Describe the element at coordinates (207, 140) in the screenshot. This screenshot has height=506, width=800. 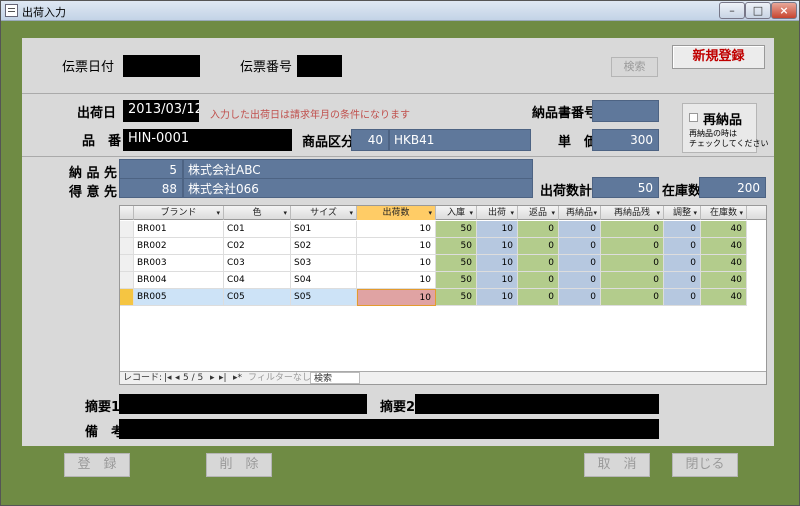
I see `product-no-field: HIN-0001` at that location.